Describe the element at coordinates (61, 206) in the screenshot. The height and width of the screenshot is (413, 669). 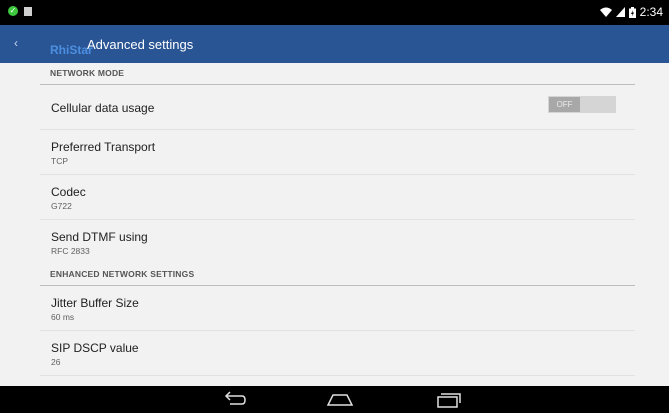
I see `setting-summary: G722` at that location.